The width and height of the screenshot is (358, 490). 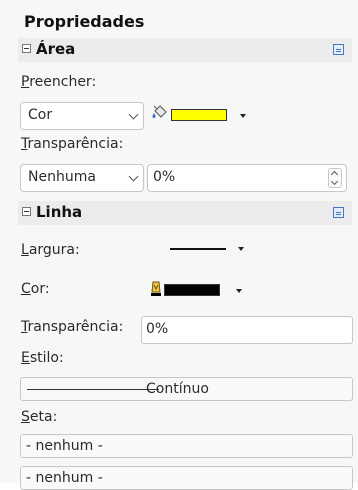 I want to click on area-transparency-label-text: ransparência:, so click(x=75, y=144).